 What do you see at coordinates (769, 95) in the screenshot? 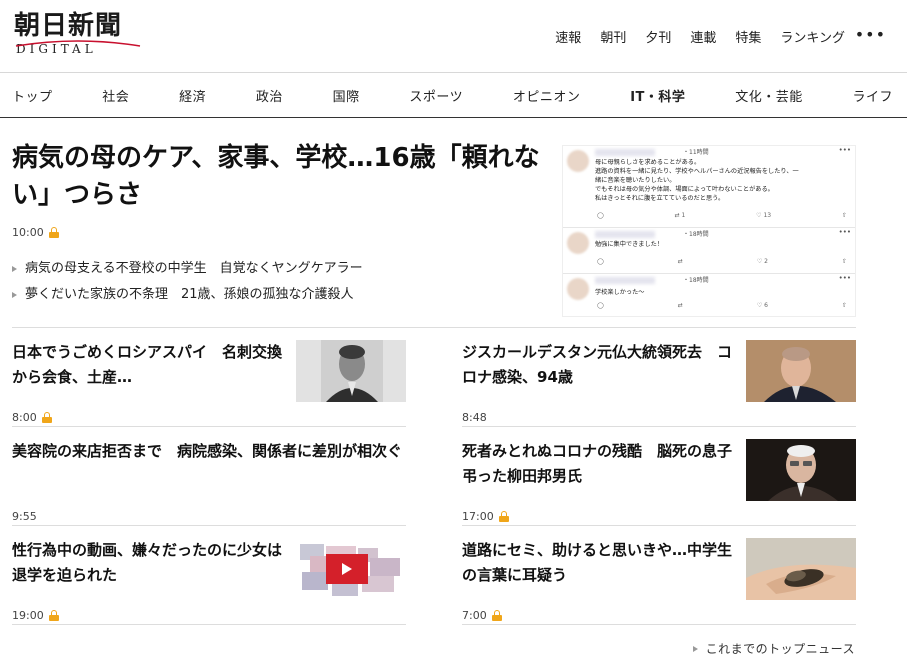
I see `nav-item-culture: 文化・芸能` at bounding box center [769, 95].